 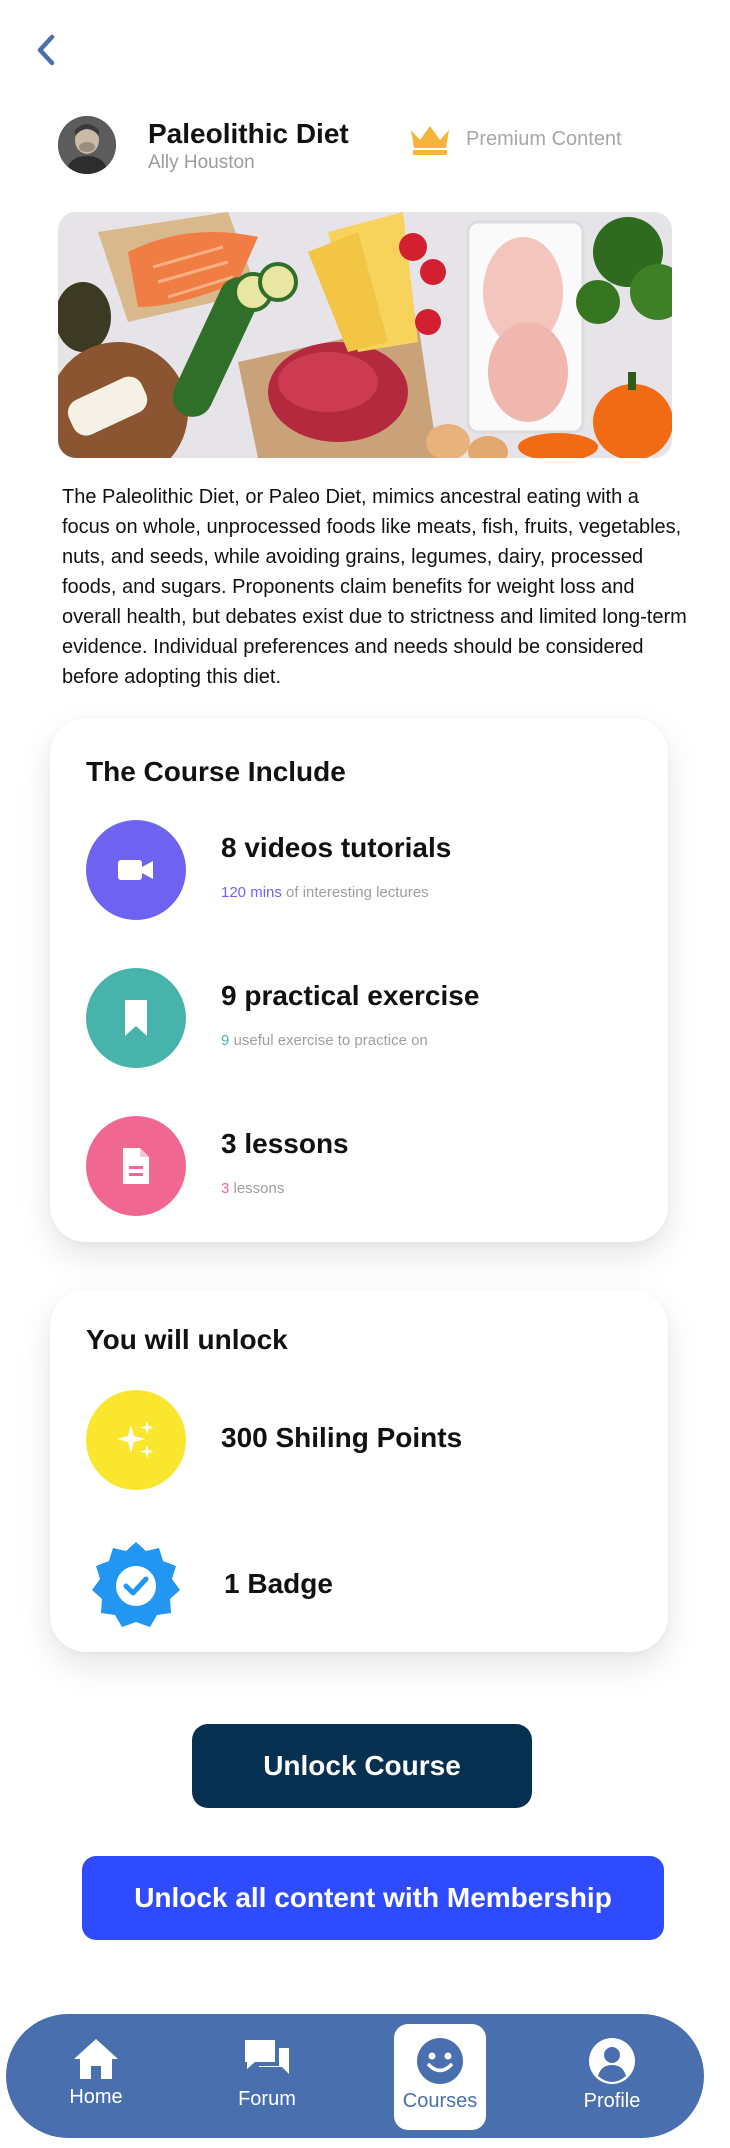 I want to click on nav-item-forum: Forum, so click(x=267, y=2077).